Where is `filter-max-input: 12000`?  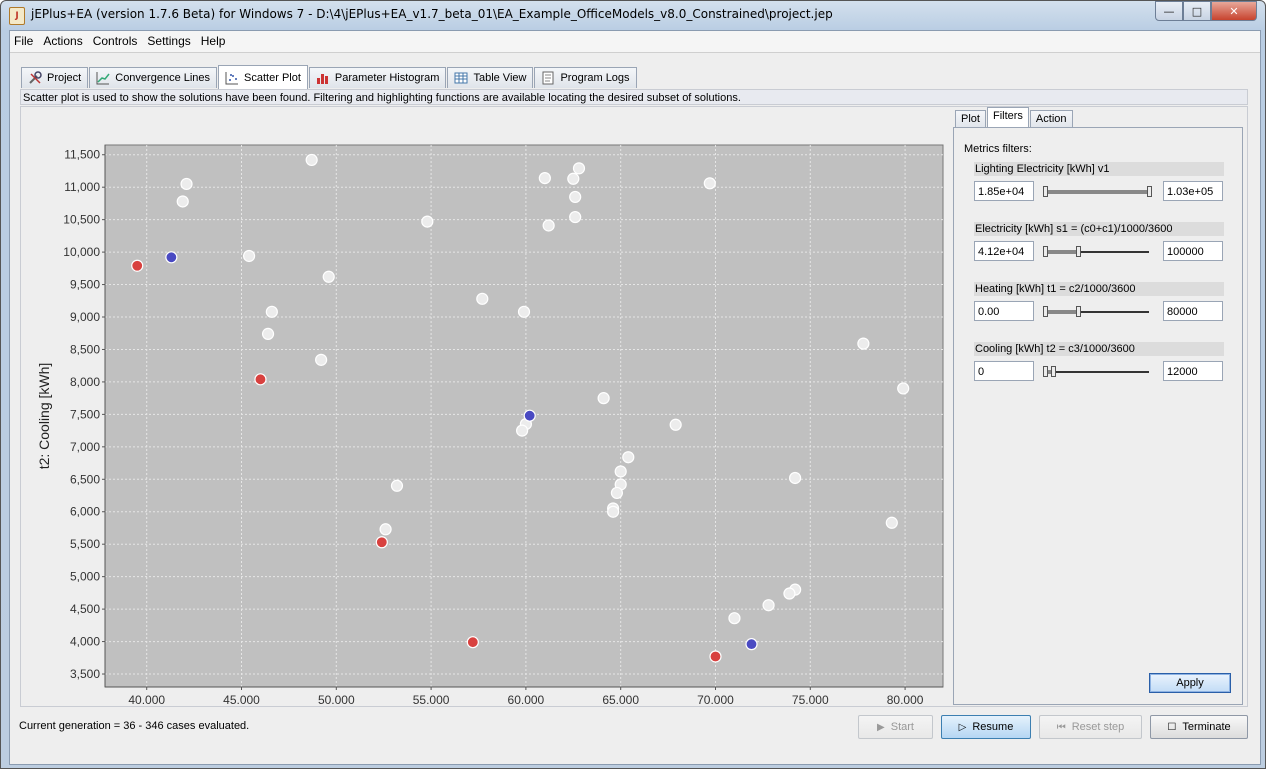
filter-max-input: 12000 is located at coordinates (1193, 371).